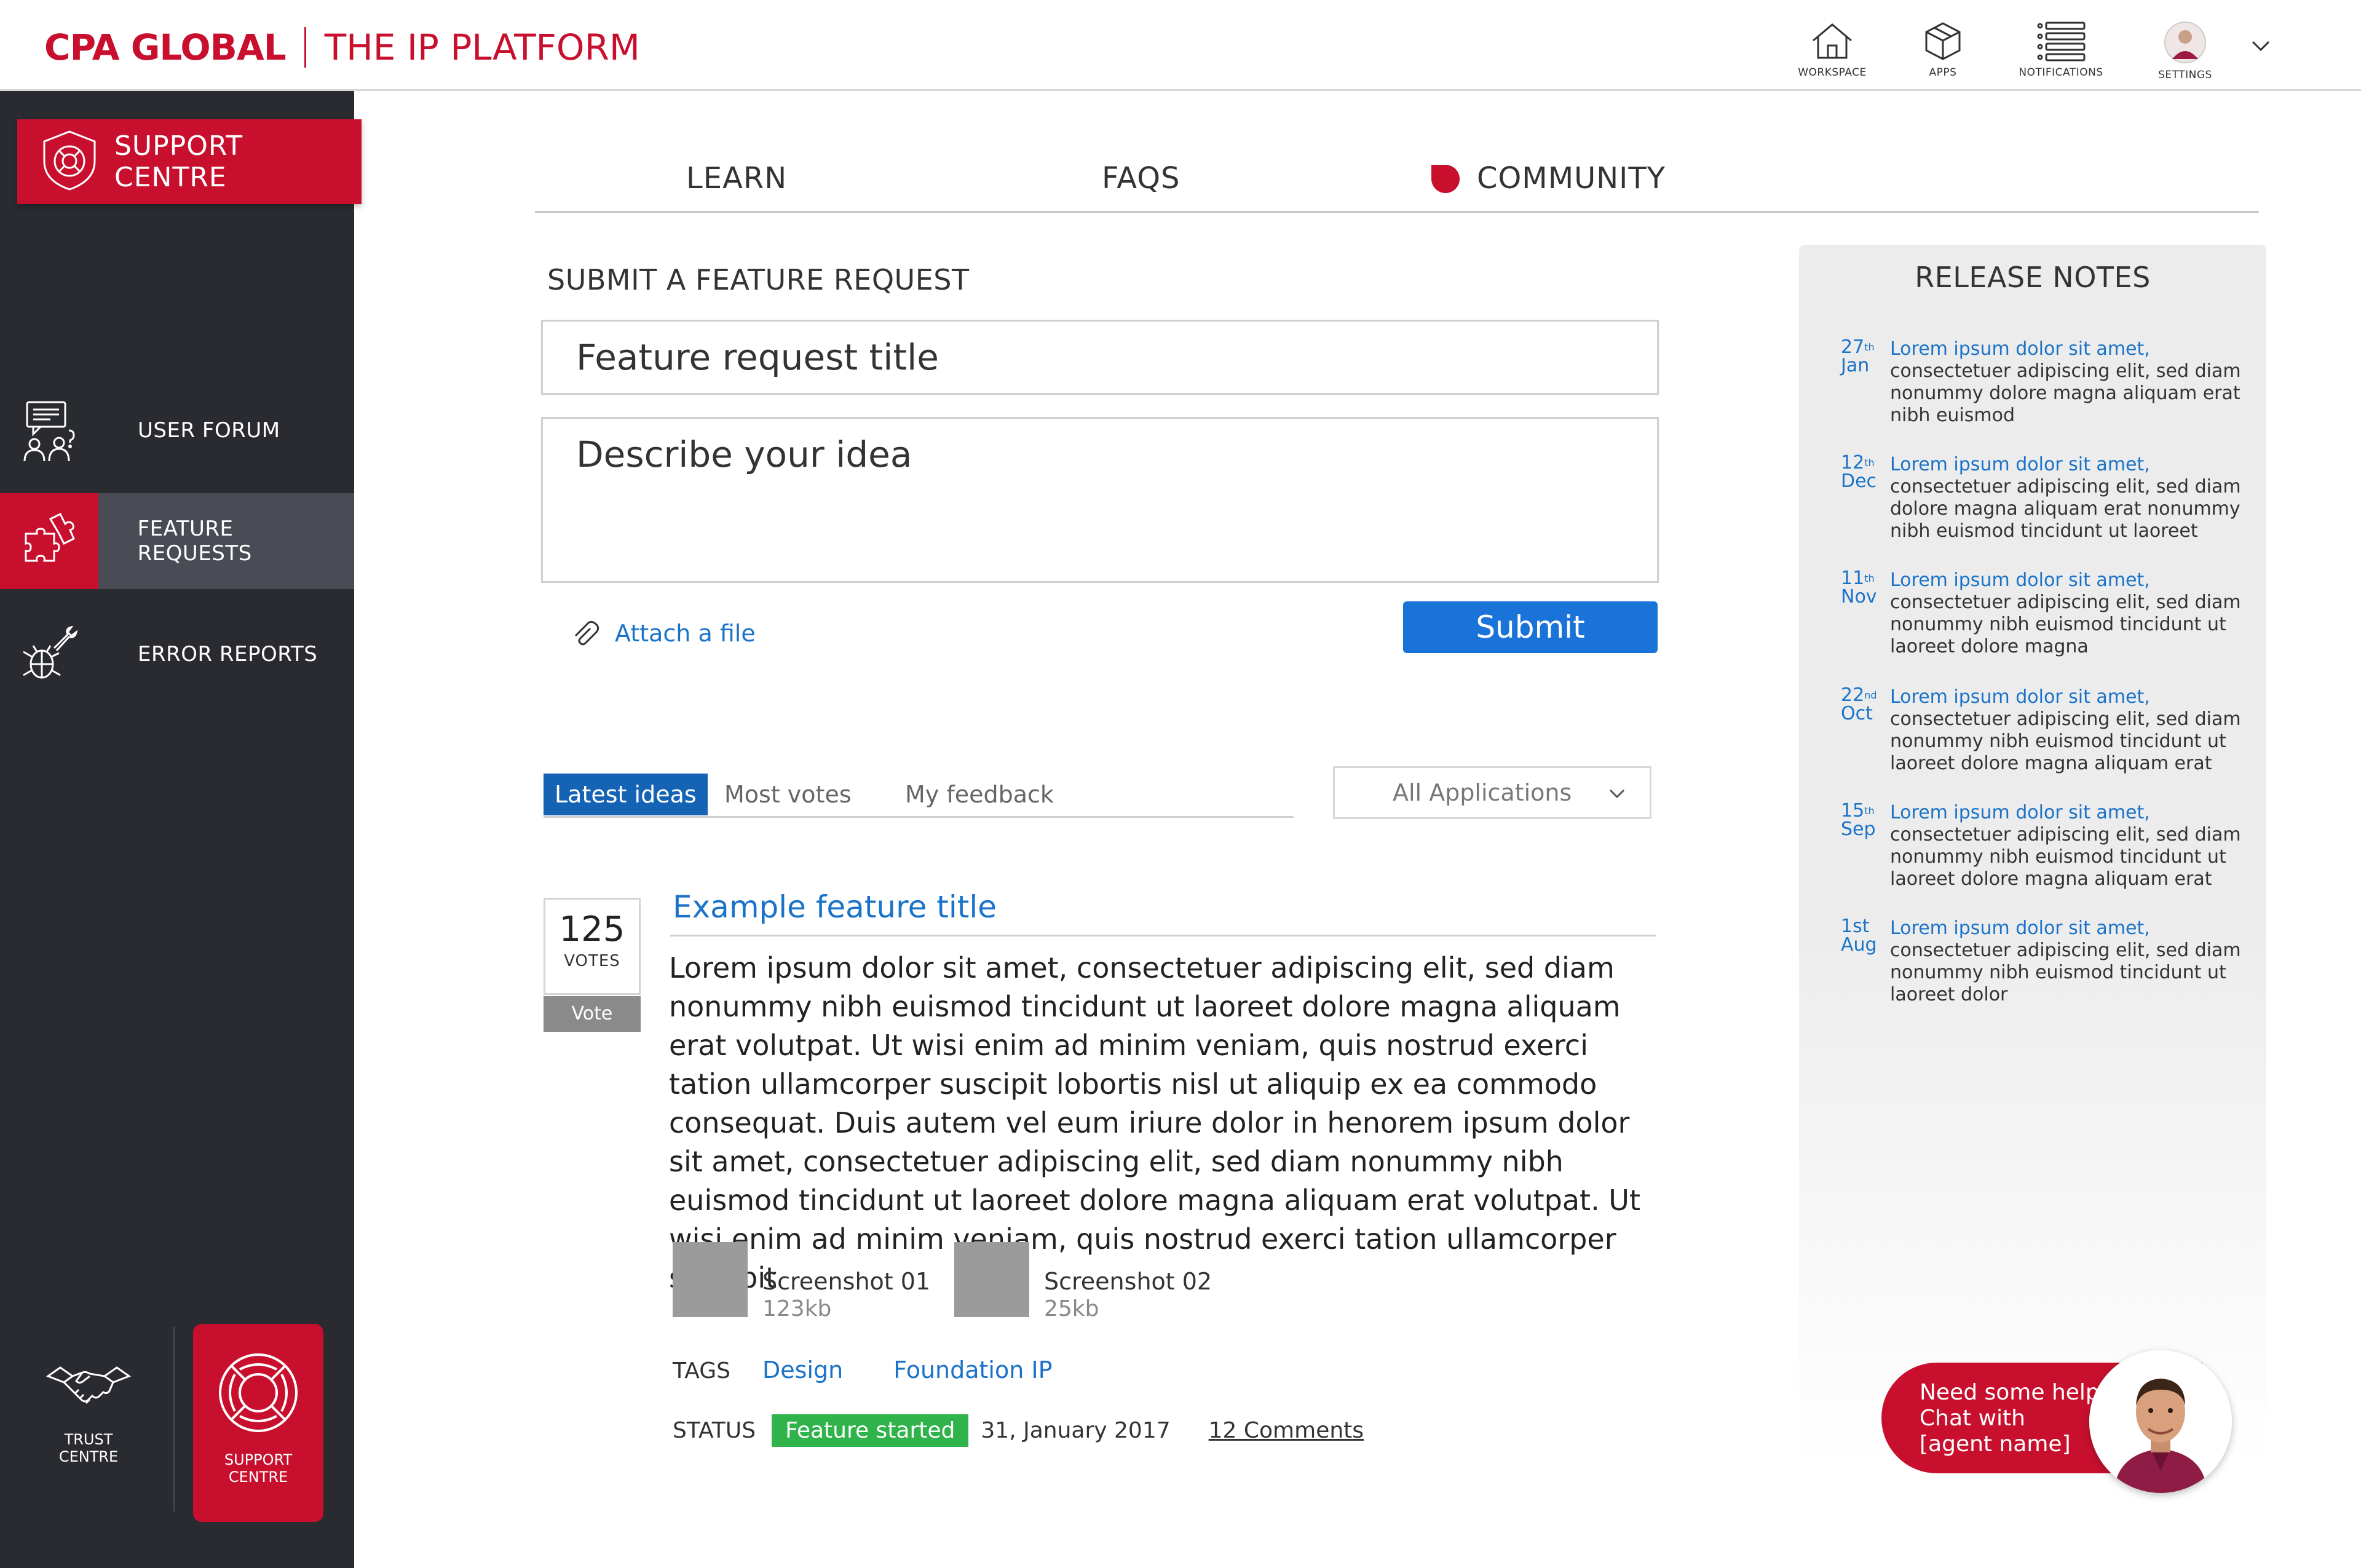 This screenshot has height=1568, width=2361. What do you see at coordinates (1100, 357) in the screenshot?
I see `feature-title-input: Feature request title` at bounding box center [1100, 357].